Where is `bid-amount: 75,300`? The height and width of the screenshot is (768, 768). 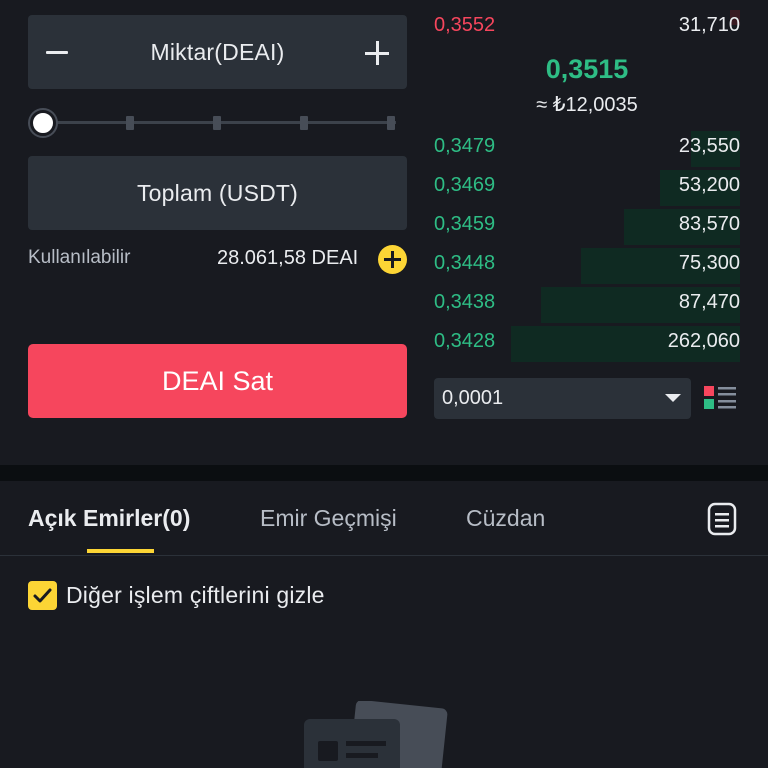 bid-amount: 75,300 is located at coordinates (709, 263).